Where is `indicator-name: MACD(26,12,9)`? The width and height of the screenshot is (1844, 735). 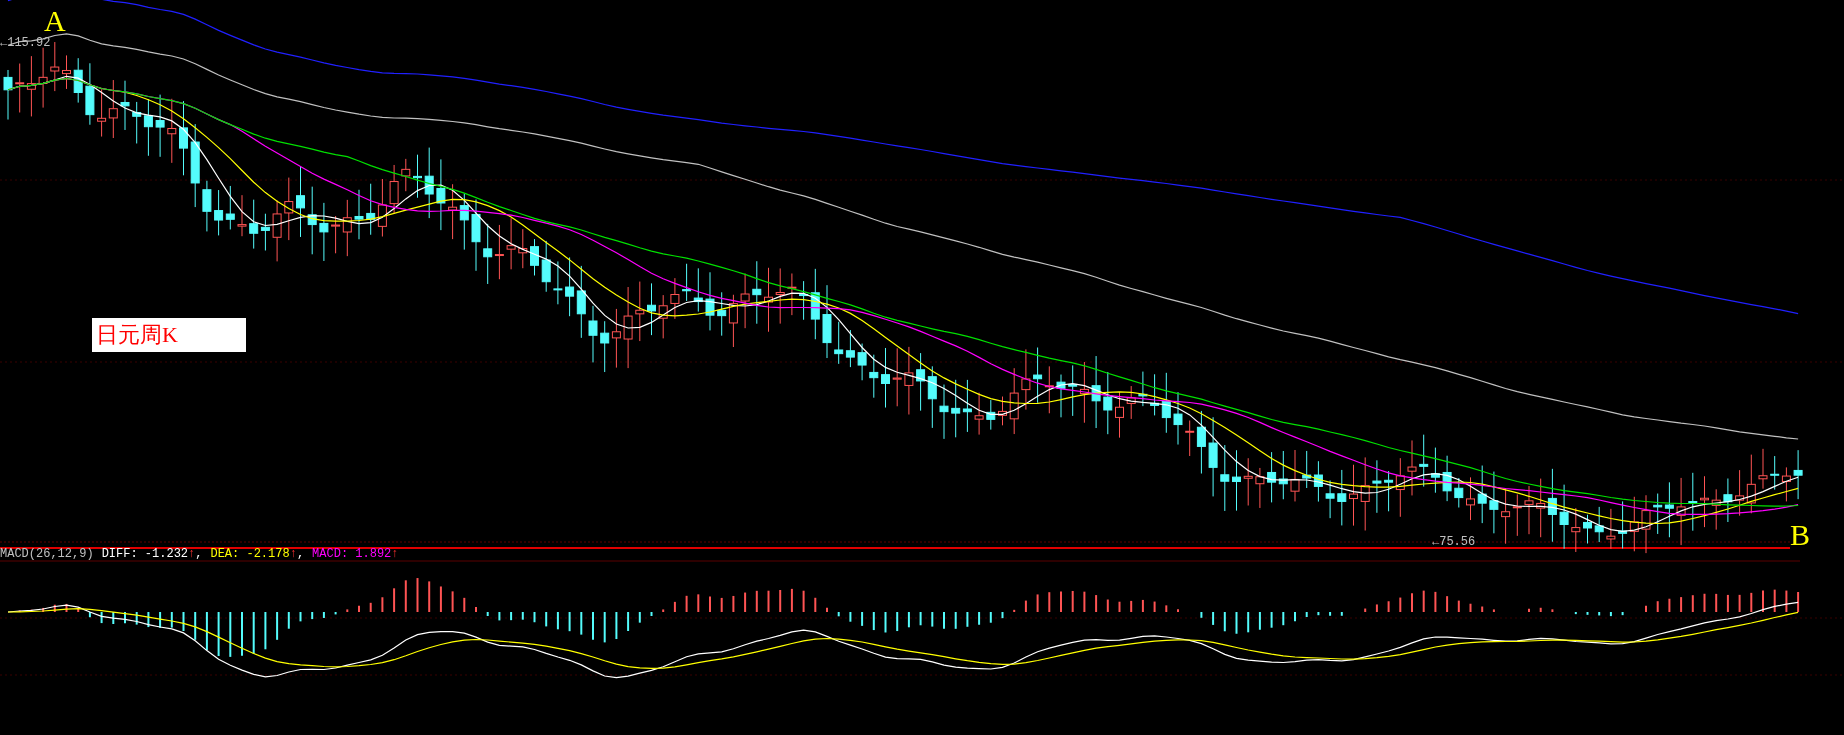
indicator-name: MACD(26,12,9) is located at coordinates (47, 554).